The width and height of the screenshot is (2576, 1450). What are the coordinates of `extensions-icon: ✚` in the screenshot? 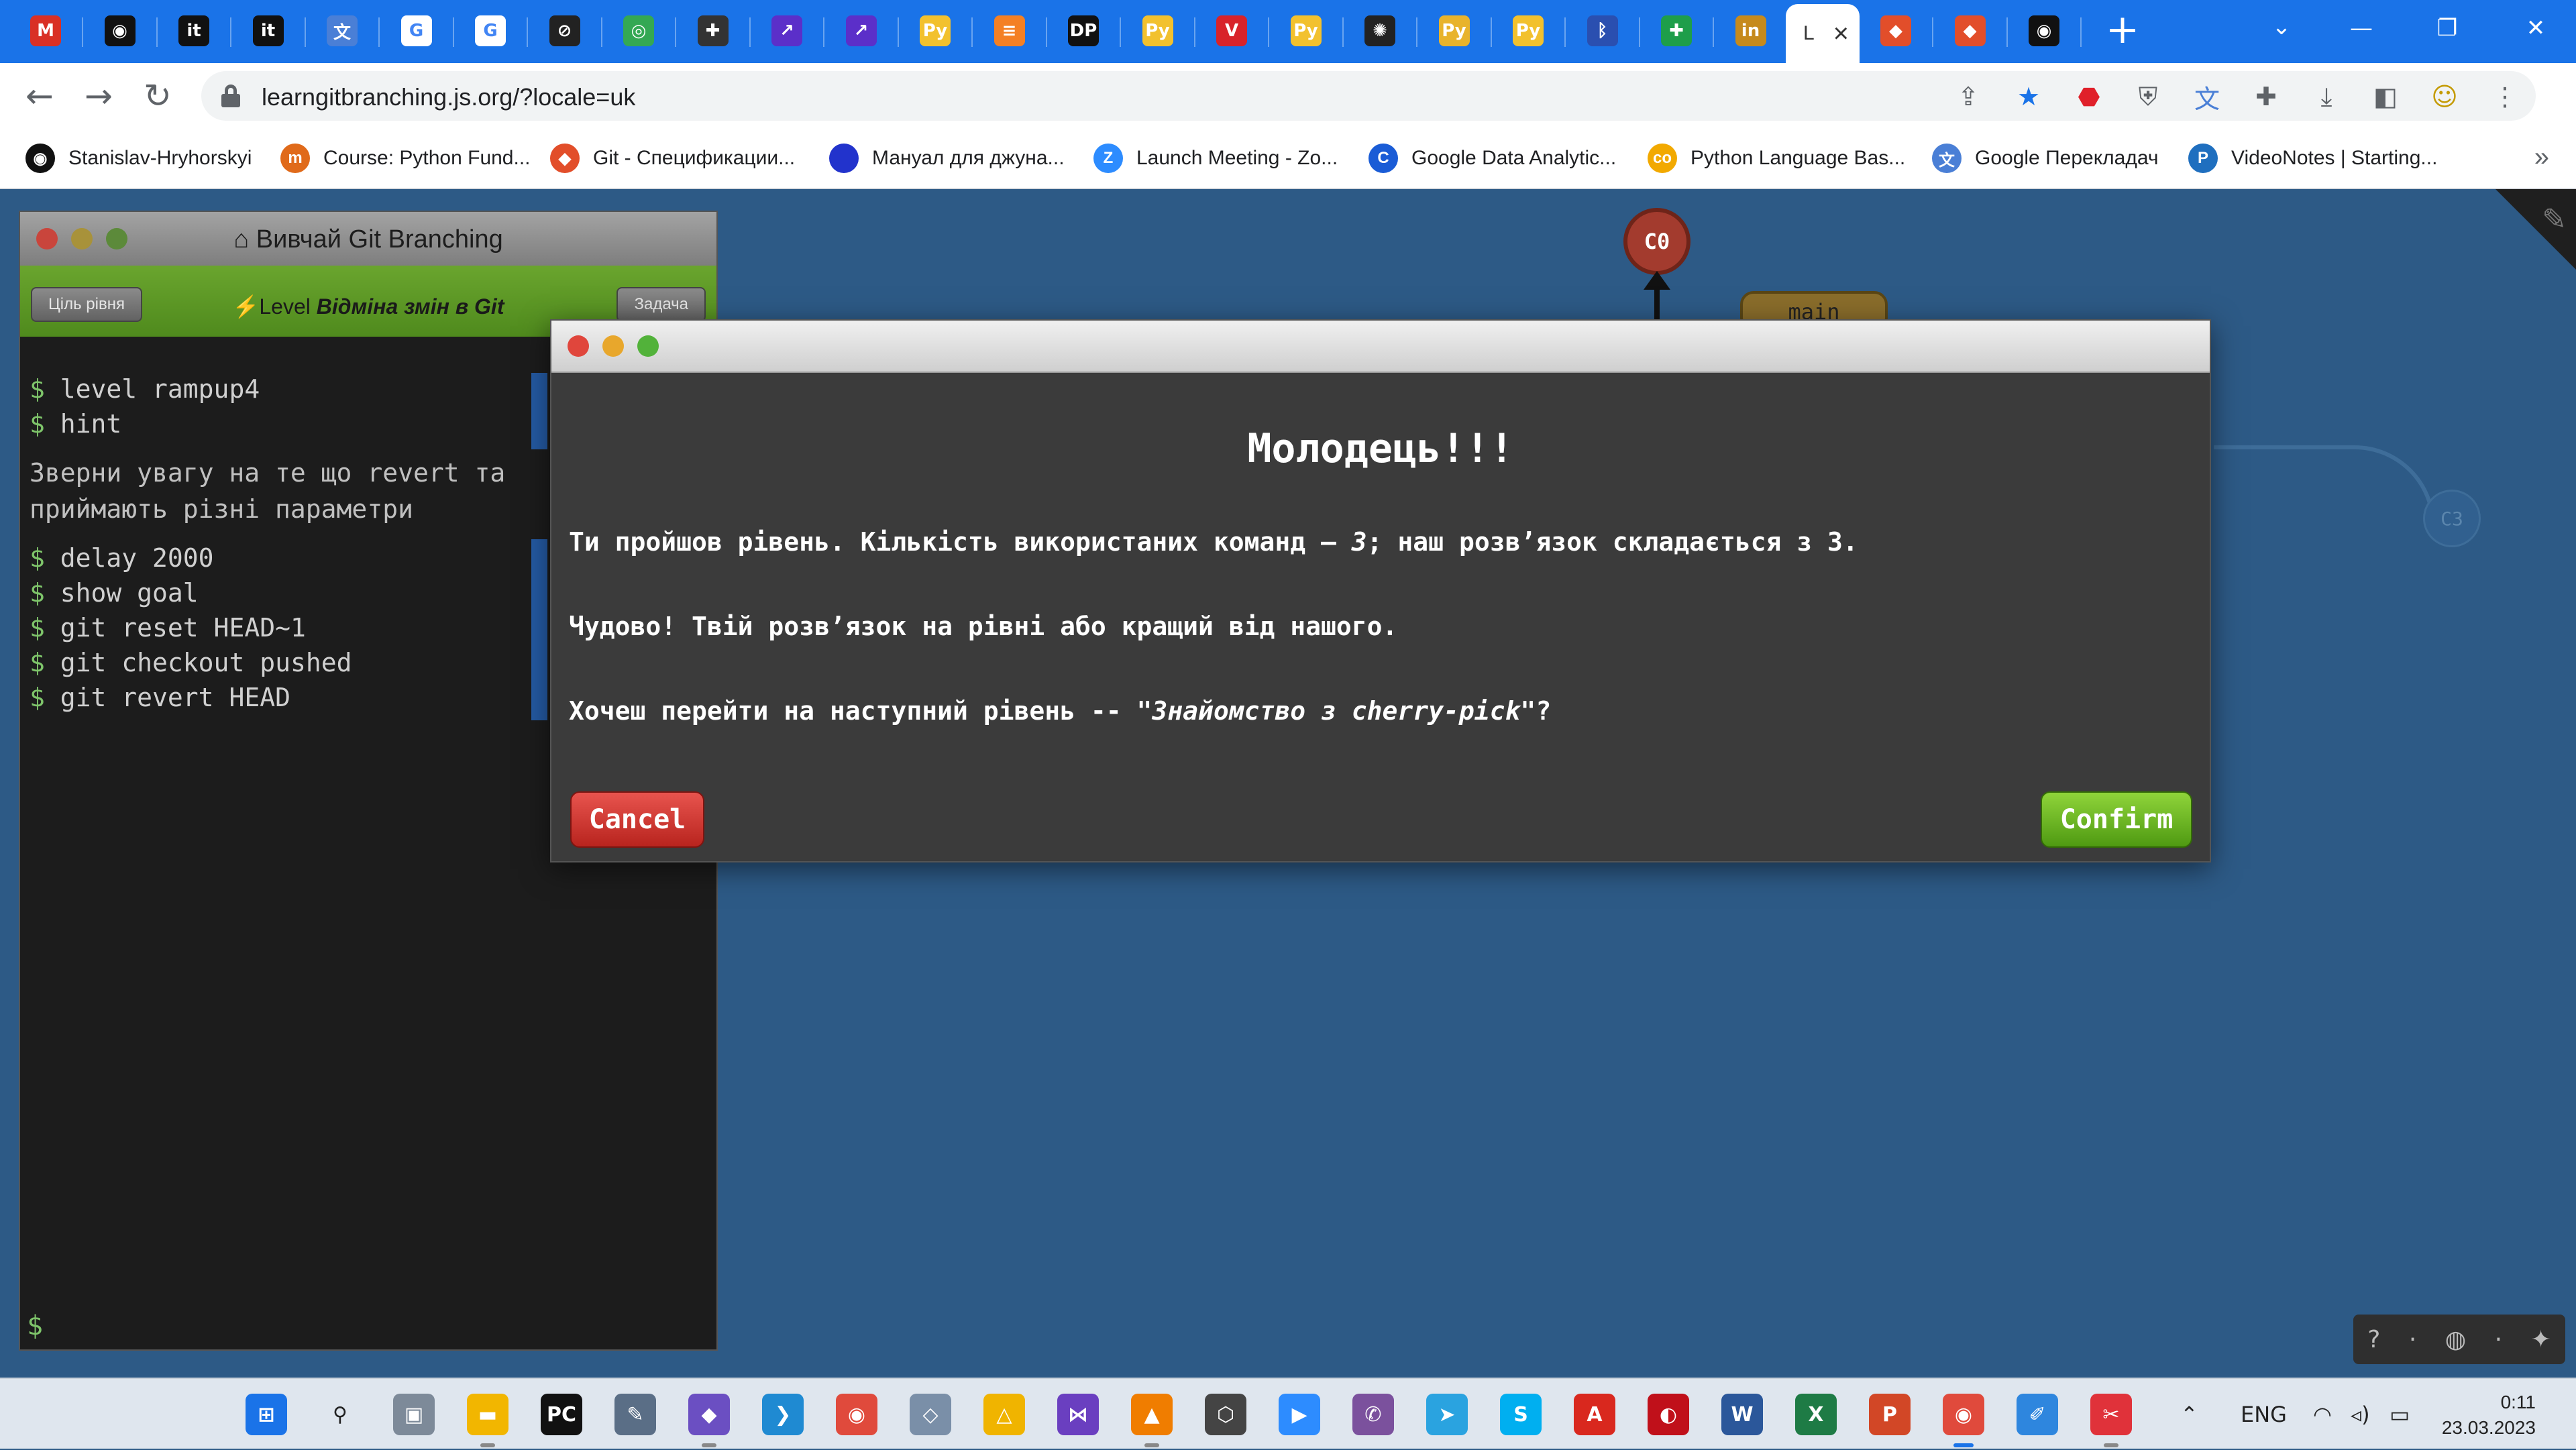 It's located at (2266, 96).